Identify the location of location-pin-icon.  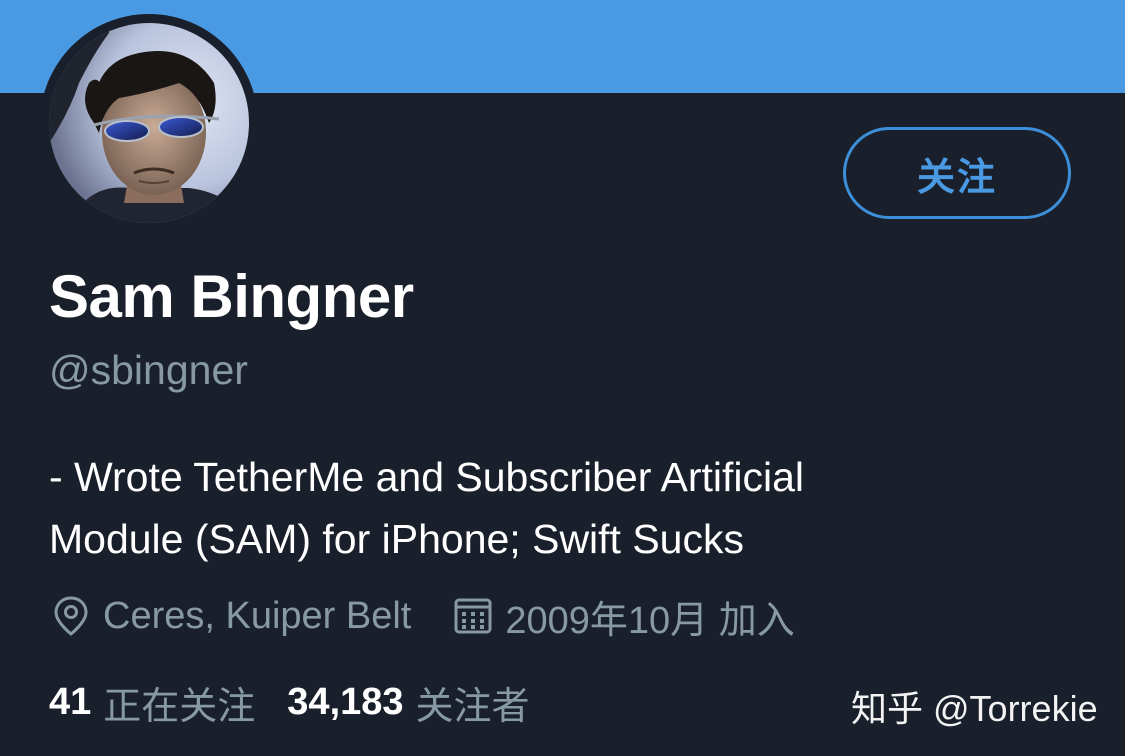
(71, 616).